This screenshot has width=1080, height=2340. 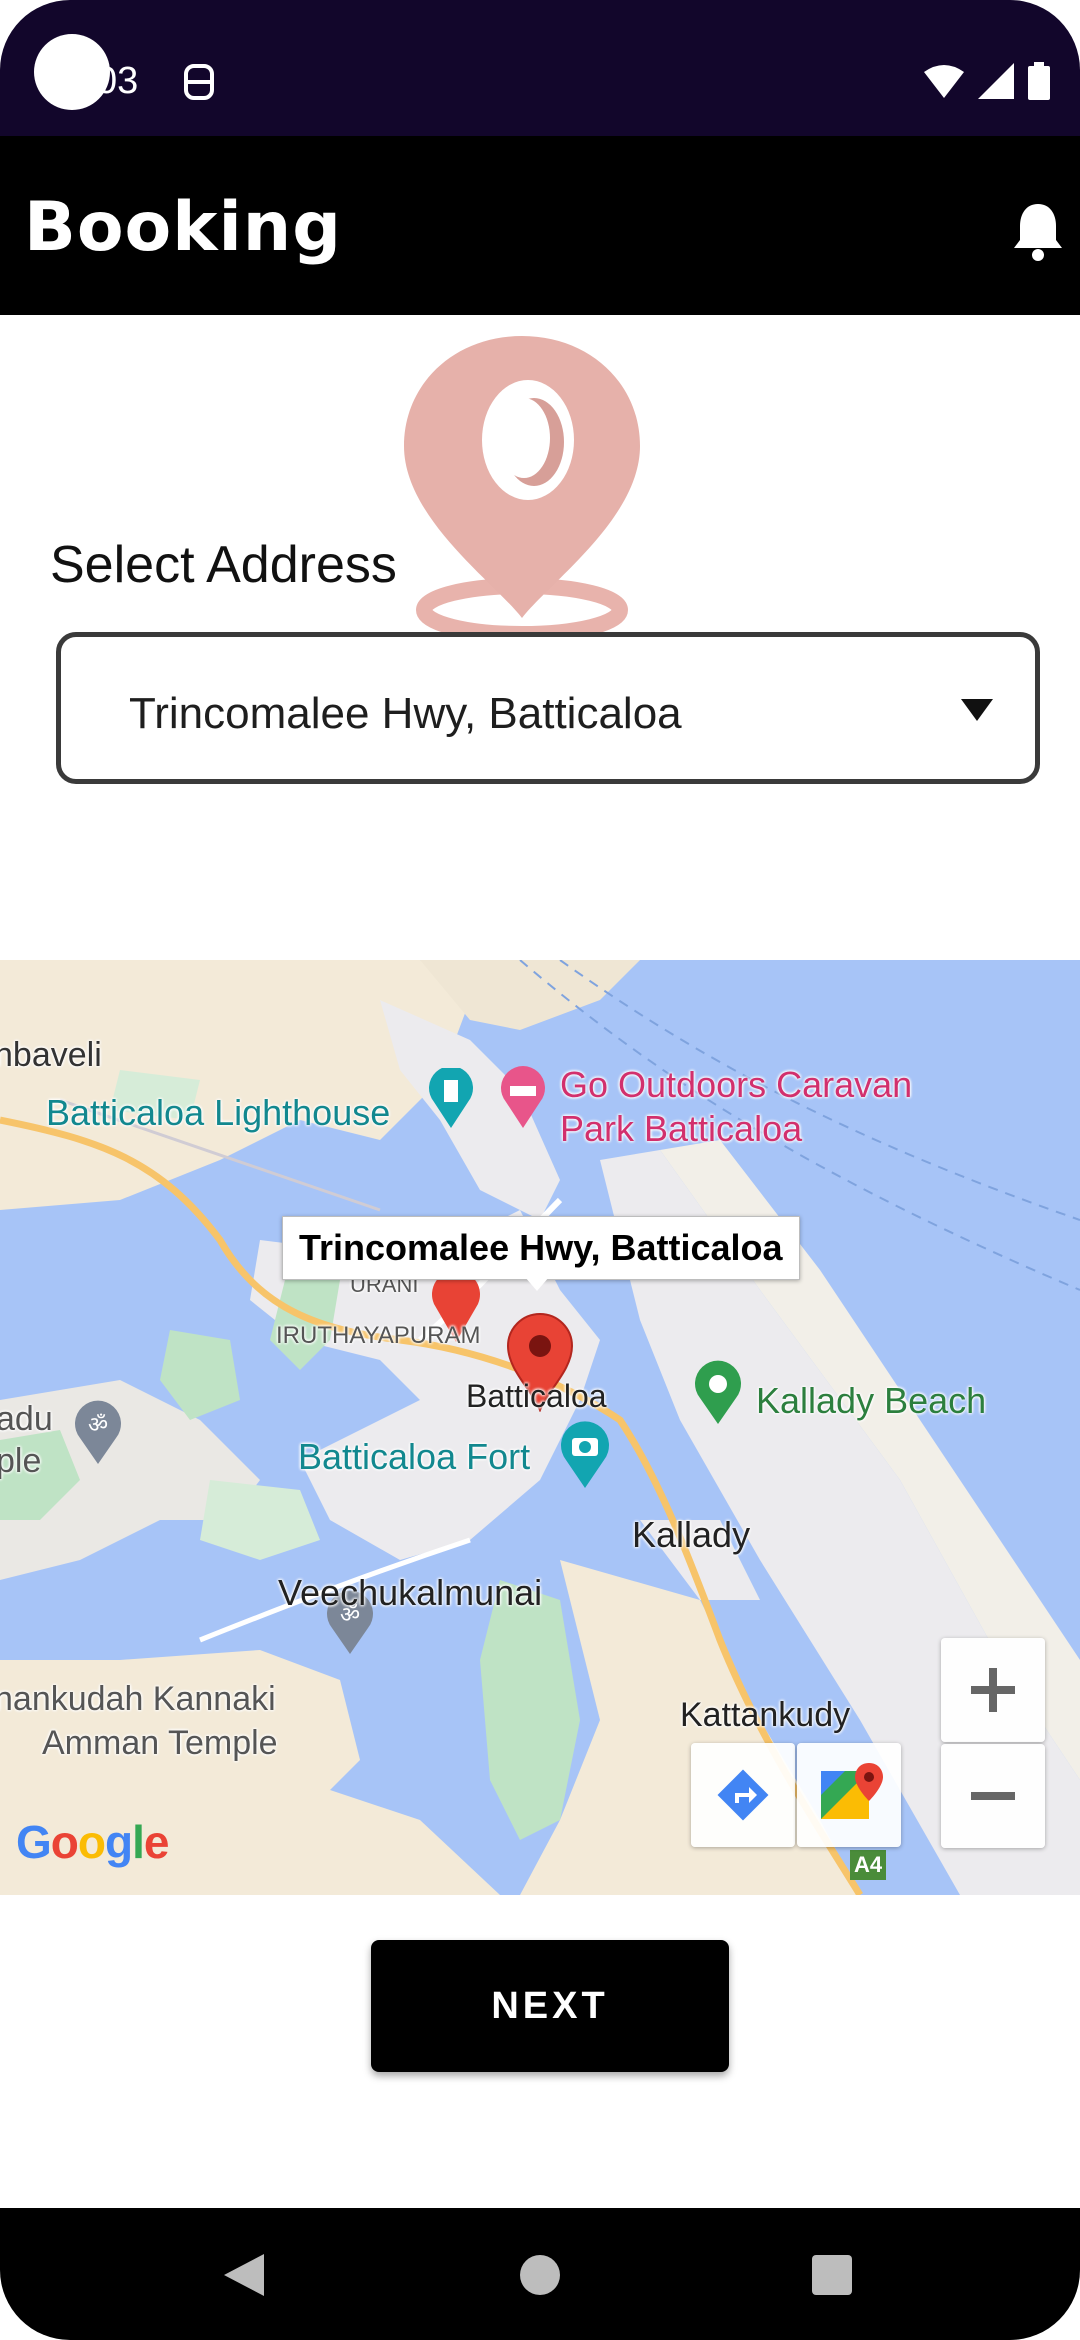 I want to click on info-window-tail, so click(x=537, y=1284).